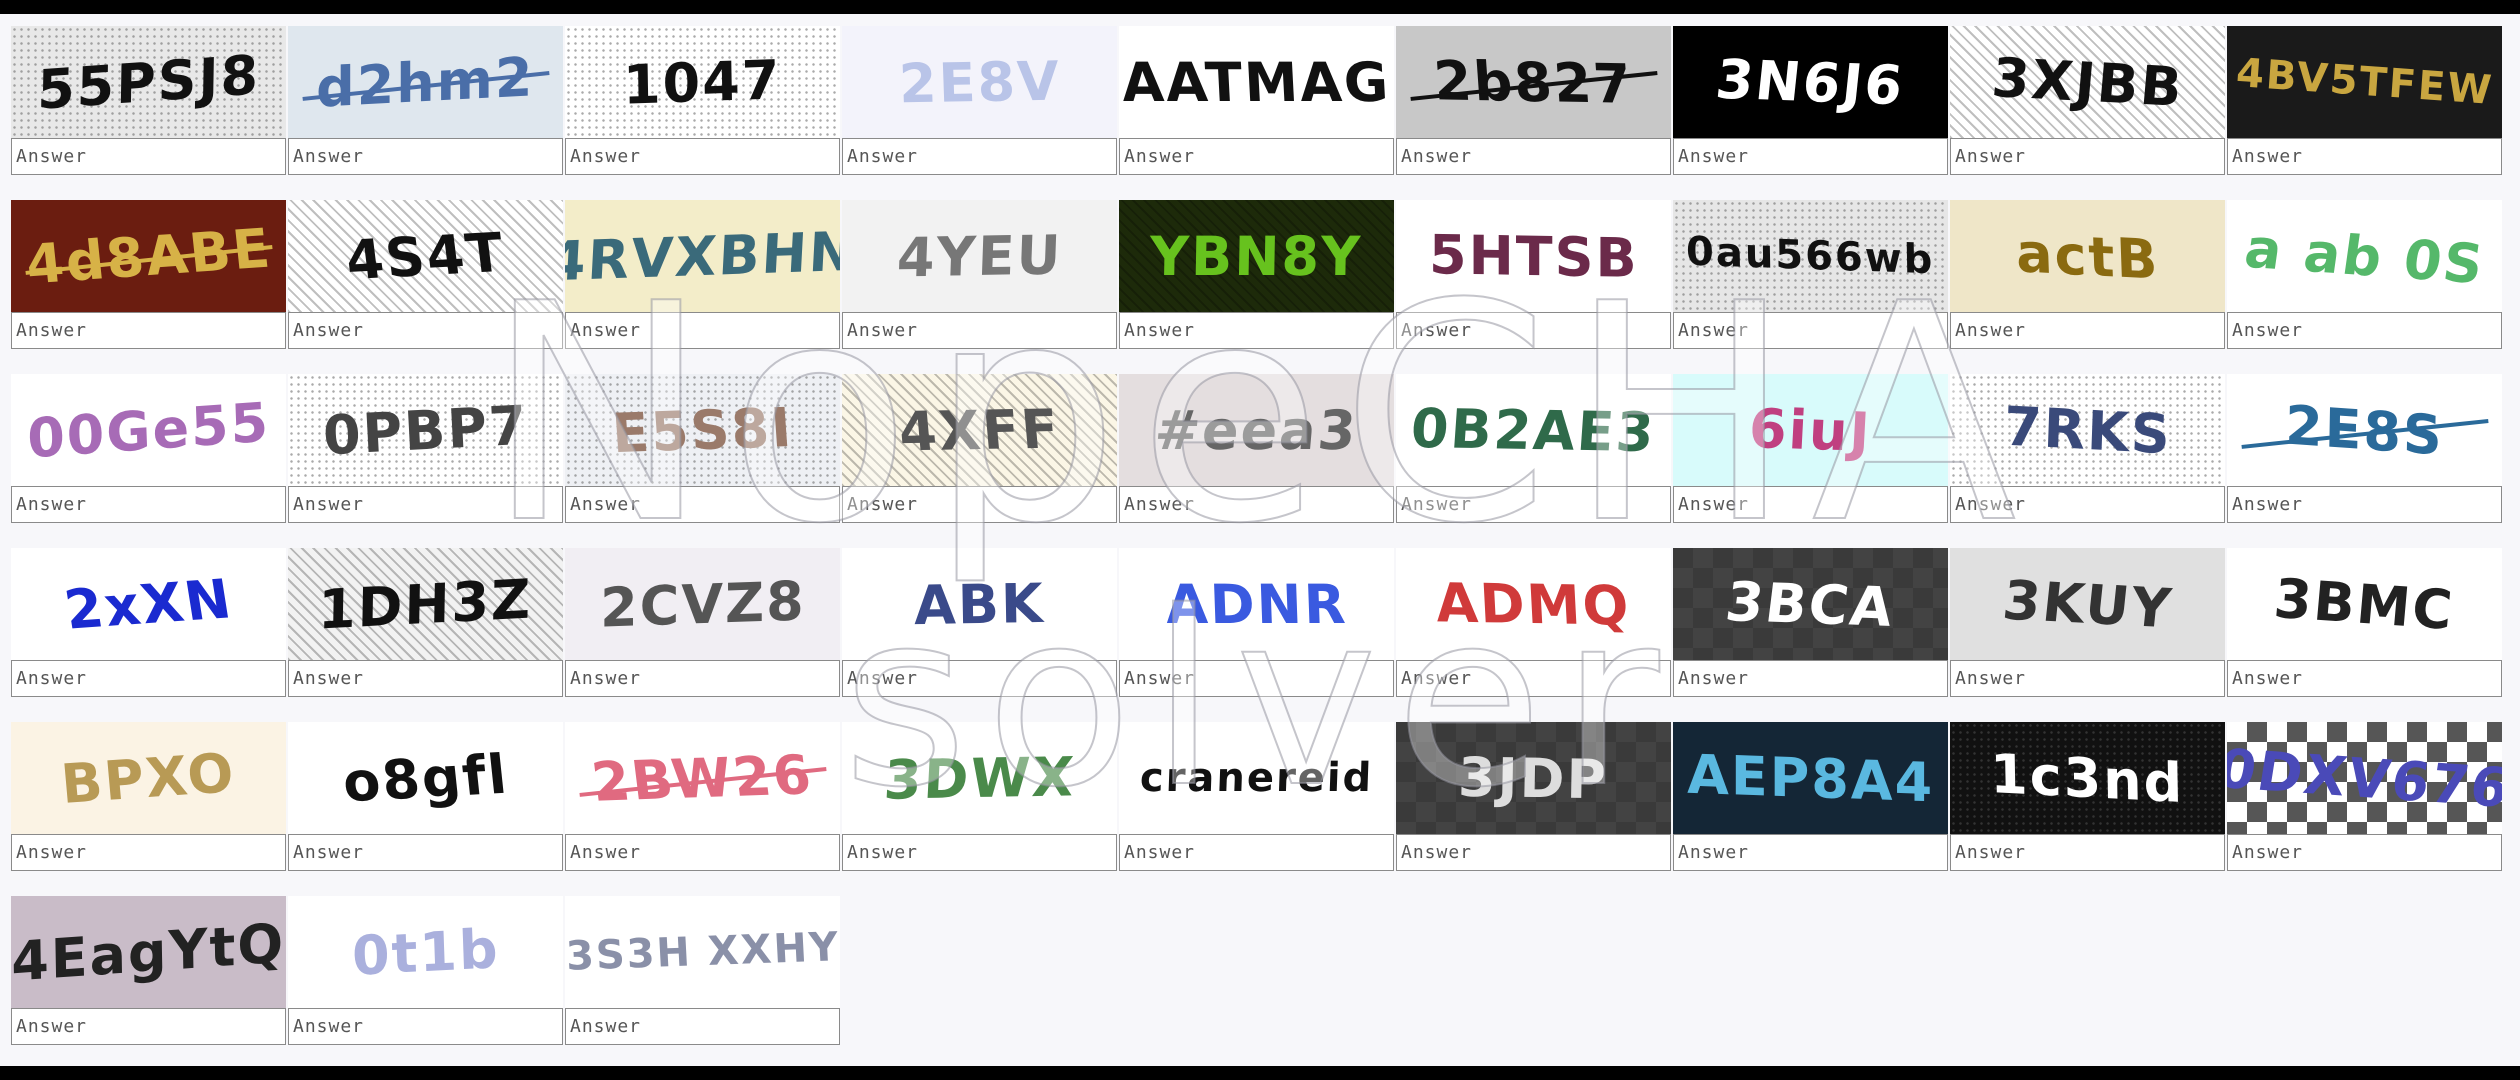  I want to click on captcha-cell: E5S8I, so click(702, 461).